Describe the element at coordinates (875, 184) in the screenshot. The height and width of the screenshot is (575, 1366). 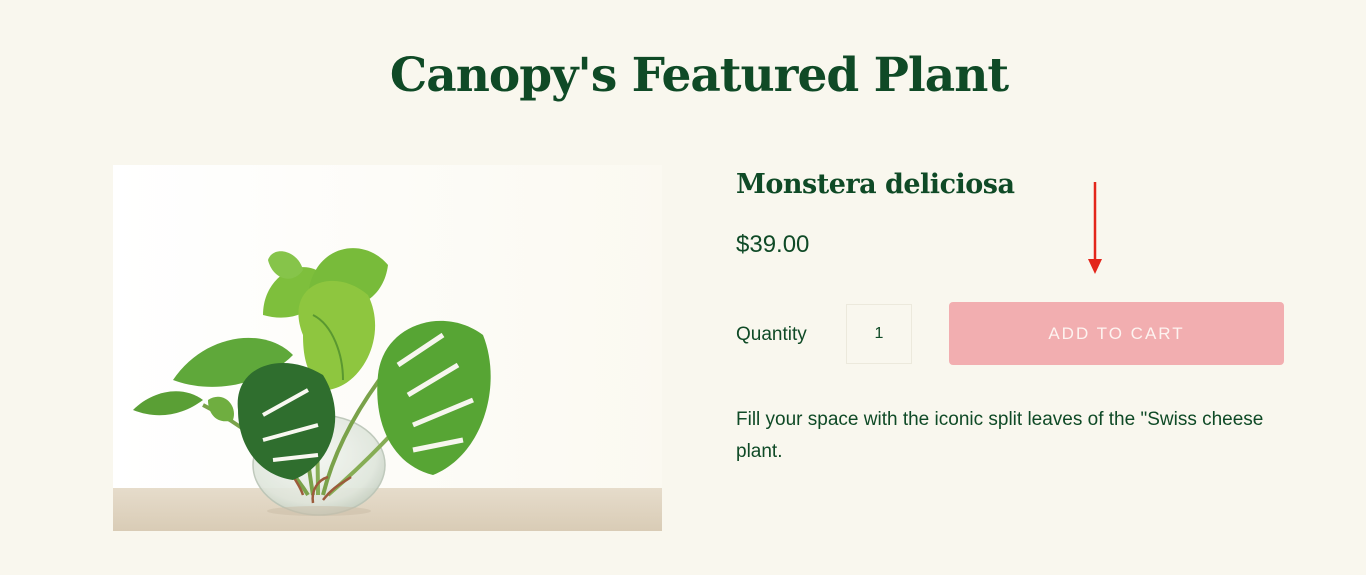
I see `product-name: Monstera deliciosa` at that location.